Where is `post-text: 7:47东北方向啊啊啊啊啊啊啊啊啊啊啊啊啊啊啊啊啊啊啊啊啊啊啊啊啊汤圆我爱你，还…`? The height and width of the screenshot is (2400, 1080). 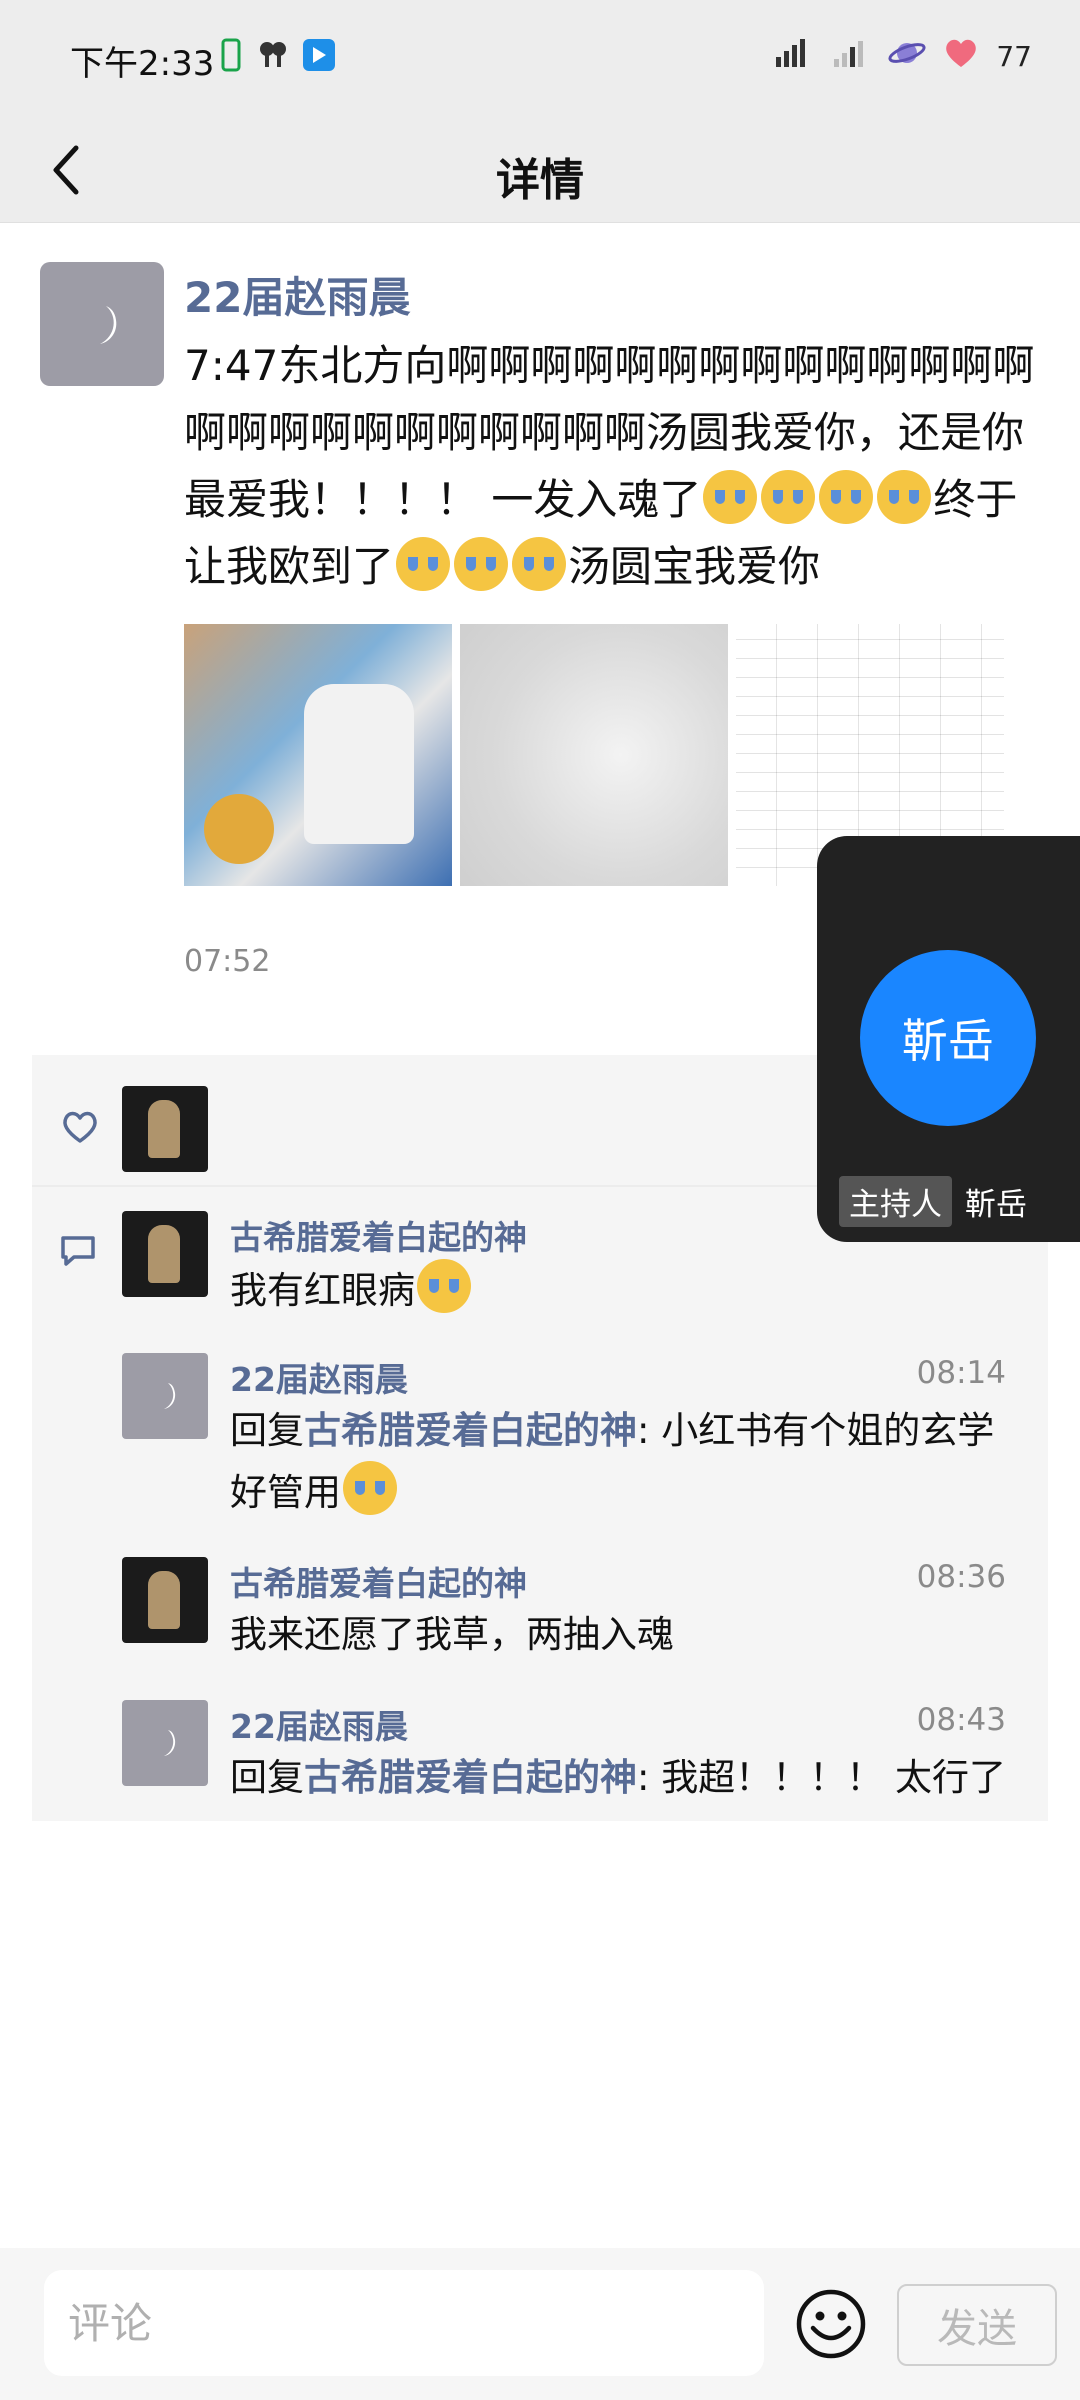 post-text: 7:47东北方向啊啊啊啊啊啊啊啊啊啊啊啊啊啊啊啊啊啊啊啊啊啊啊啊啊汤圆我爱你，还… is located at coordinates (609, 466).